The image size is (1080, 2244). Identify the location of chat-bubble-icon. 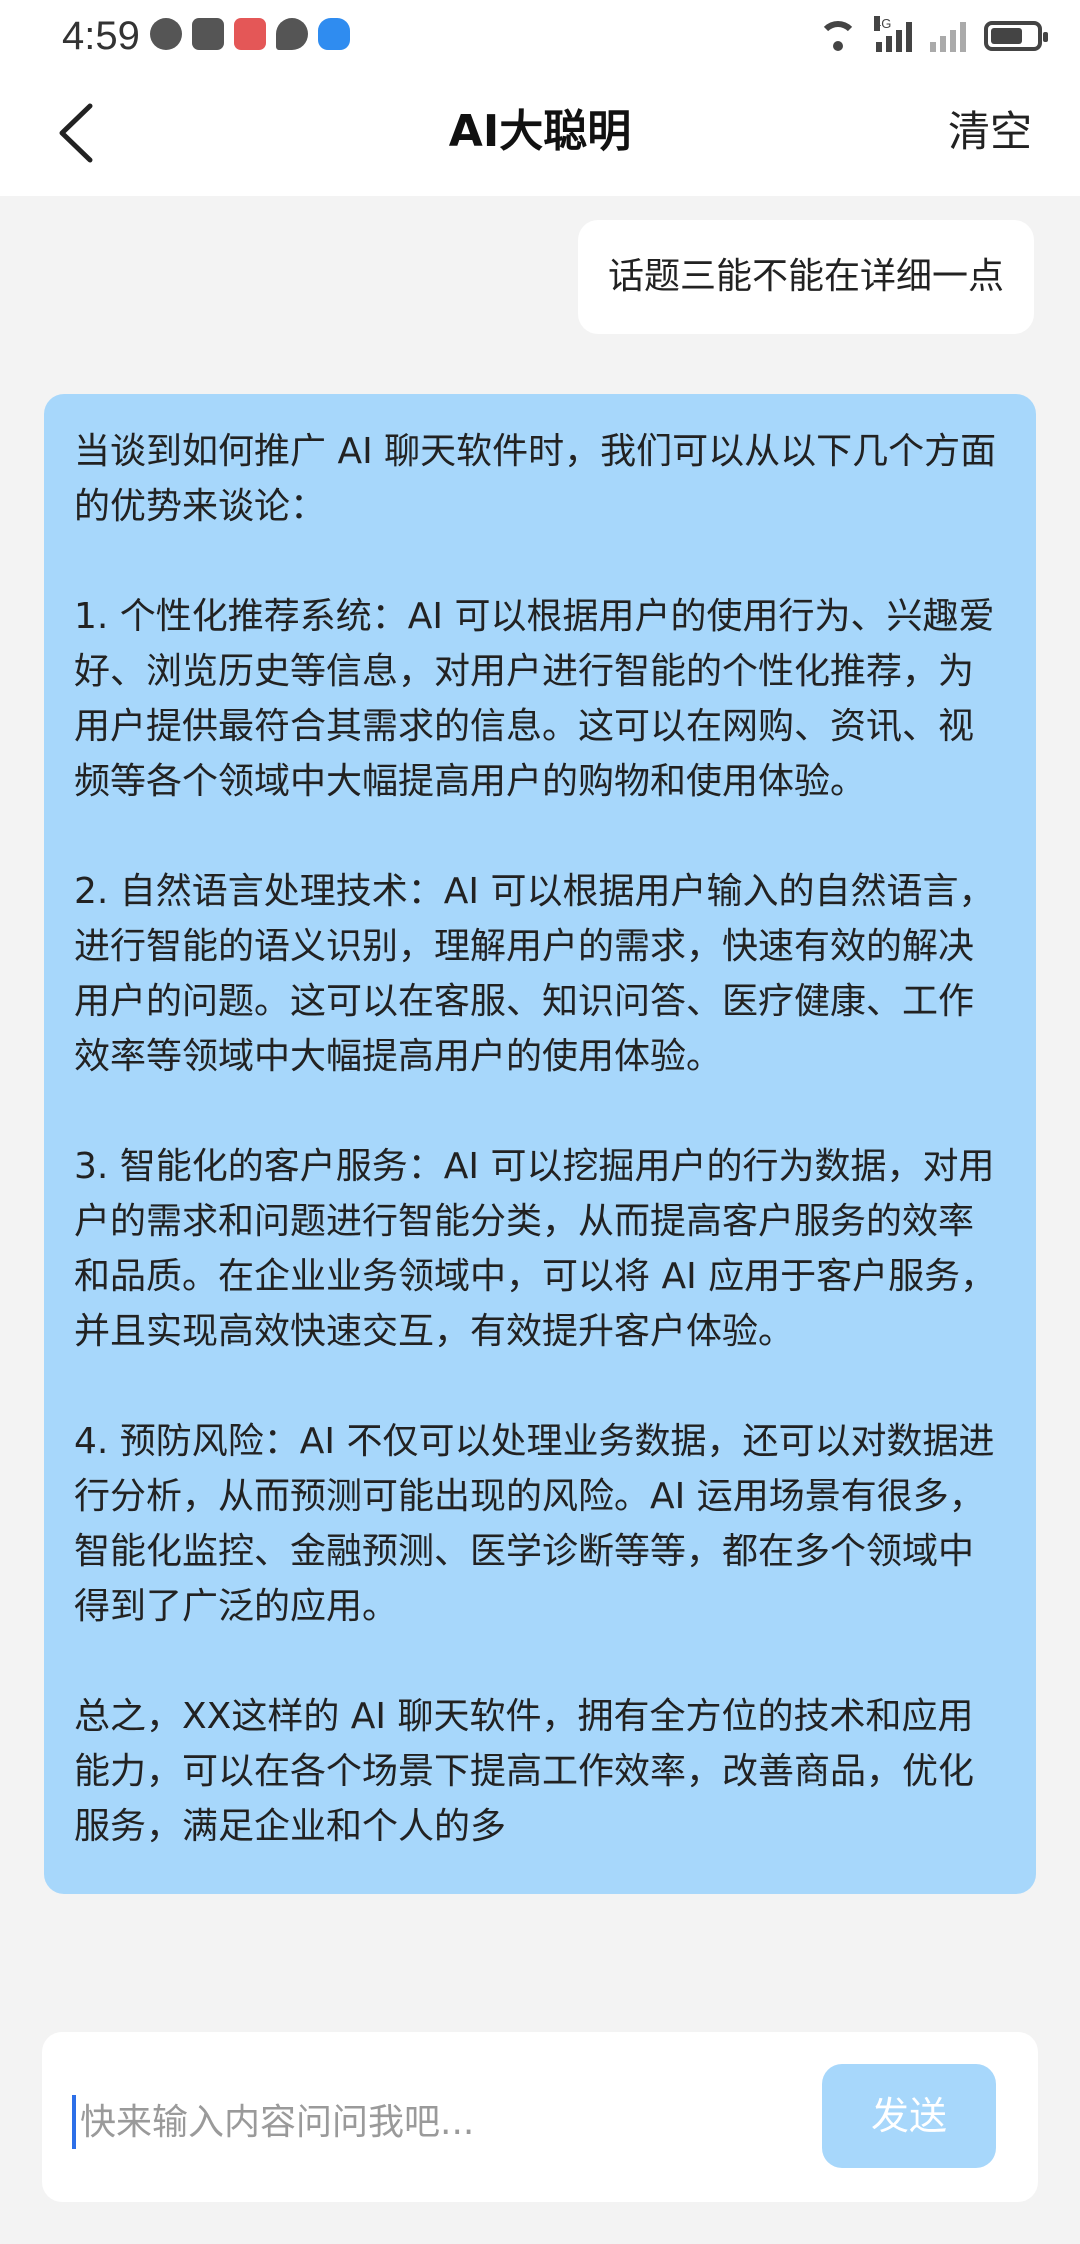
(292, 34).